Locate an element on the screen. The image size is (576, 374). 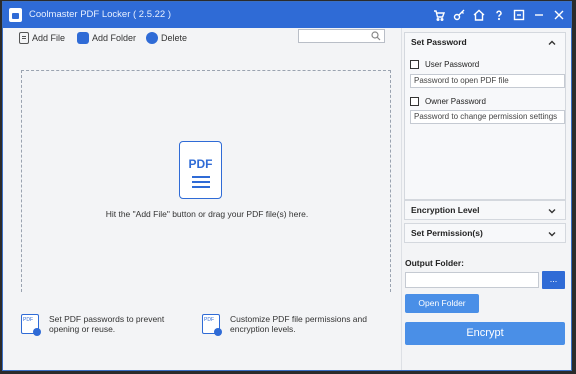
pdf-icon-label: PDF is located at coordinates (200, 164).